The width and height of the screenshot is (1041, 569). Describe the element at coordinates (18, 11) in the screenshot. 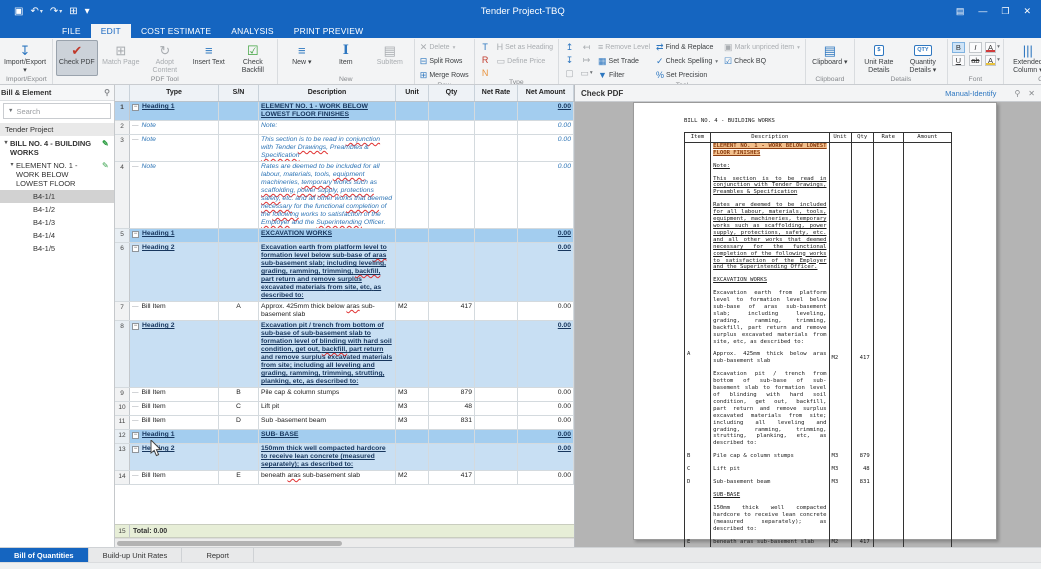

I see `save-icon: ▣` at that location.